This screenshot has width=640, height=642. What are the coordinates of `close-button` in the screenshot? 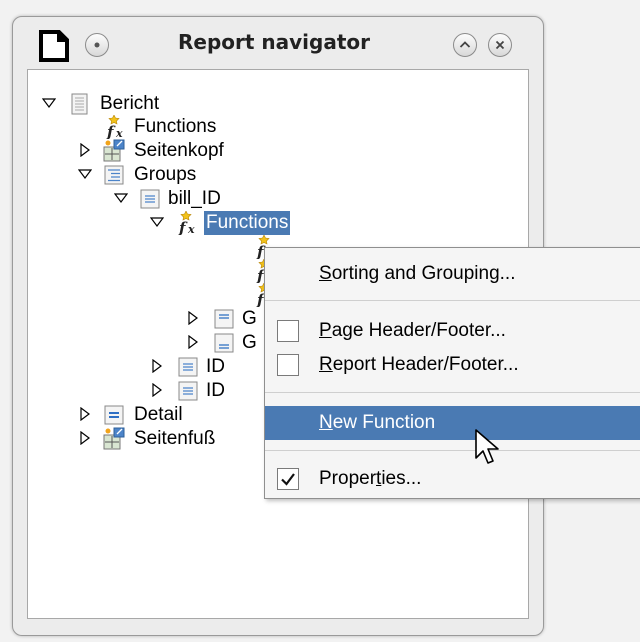 It's located at (500, 45).